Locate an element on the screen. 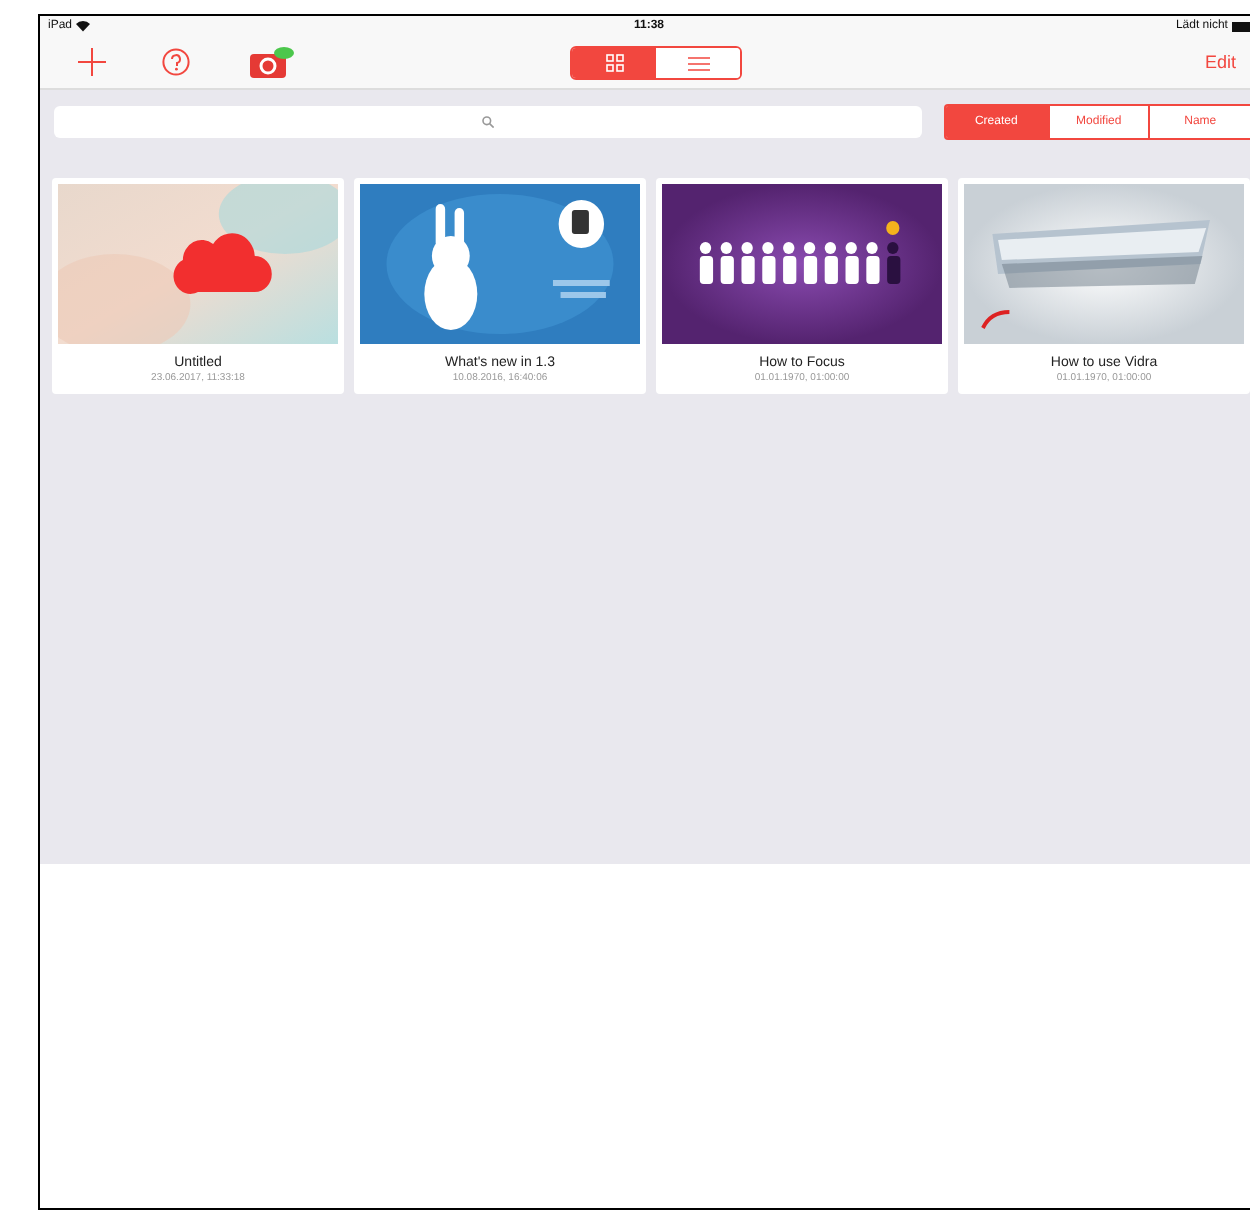 This screenshot has width=1250, height=1214. list-icon is located at coordinates (698, 63).